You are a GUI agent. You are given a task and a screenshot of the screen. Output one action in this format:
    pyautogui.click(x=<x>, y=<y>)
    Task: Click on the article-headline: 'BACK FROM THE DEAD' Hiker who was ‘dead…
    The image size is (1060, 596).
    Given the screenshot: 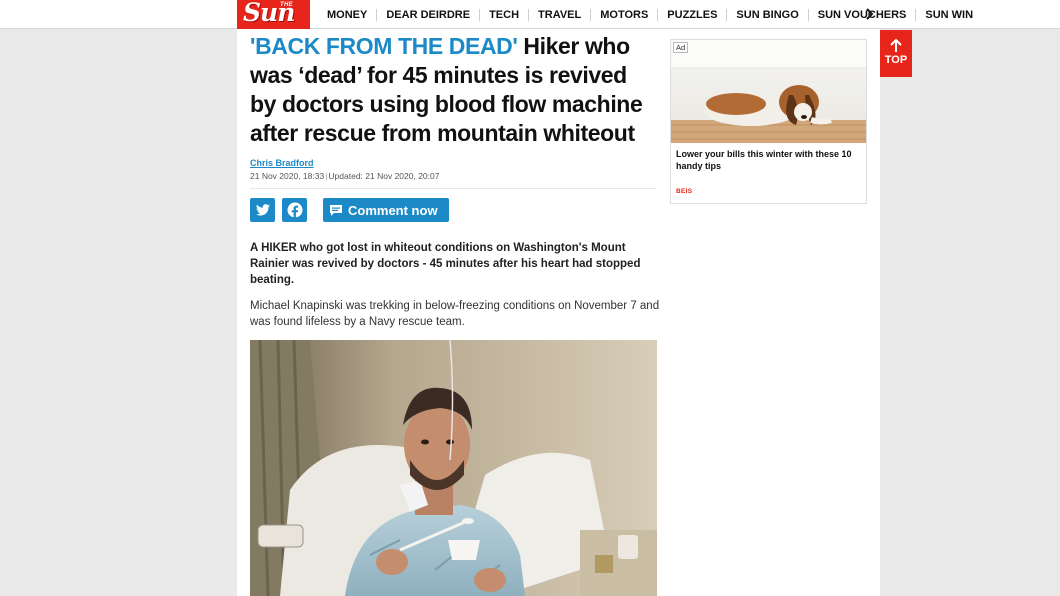 What is the action you would take?
    pyautogui.click(x=450, y=90)
    